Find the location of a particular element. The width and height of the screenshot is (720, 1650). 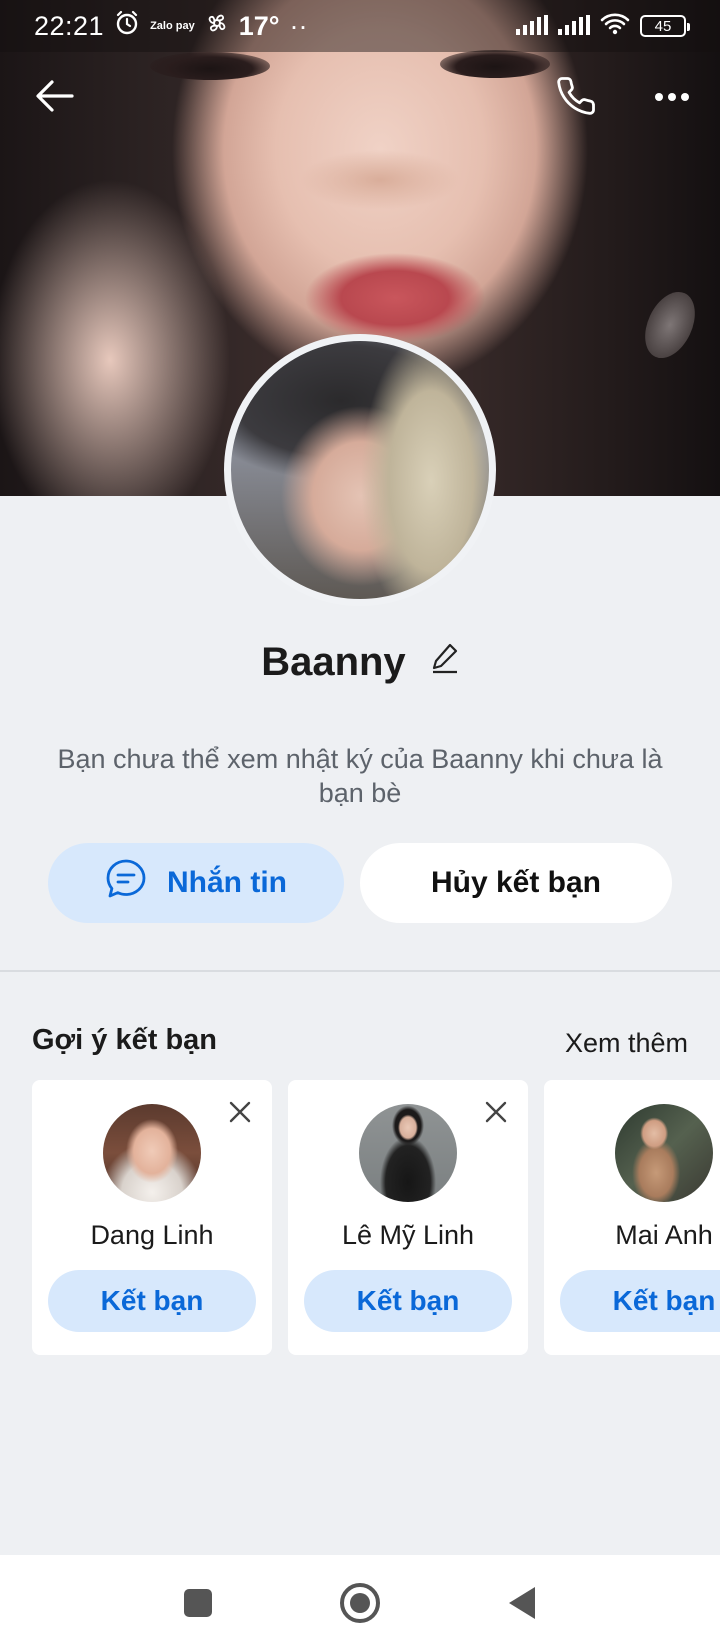

more-button is located at coordinates (672, 98).